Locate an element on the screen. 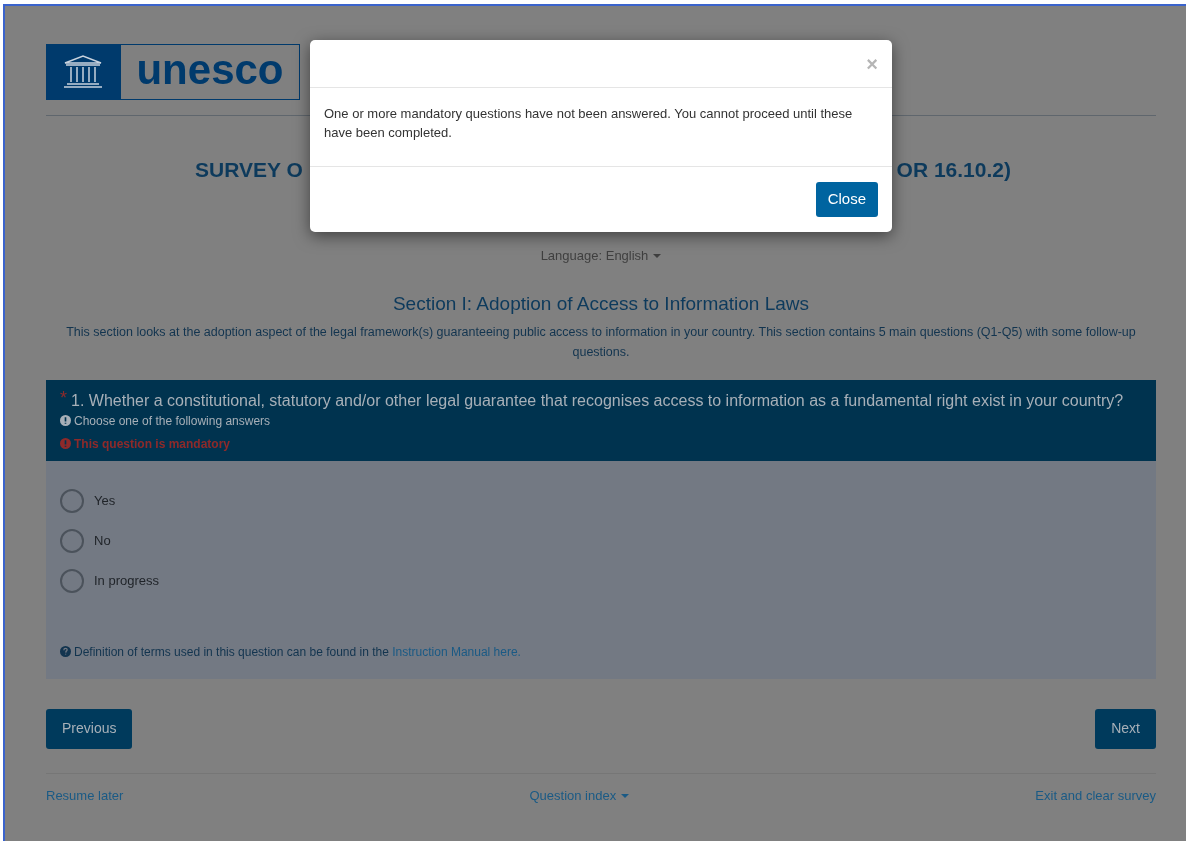 The height and width of the screenshot is (841, 1186). survey-title: OR 16.10.2) is located at coordinates (953, 170).